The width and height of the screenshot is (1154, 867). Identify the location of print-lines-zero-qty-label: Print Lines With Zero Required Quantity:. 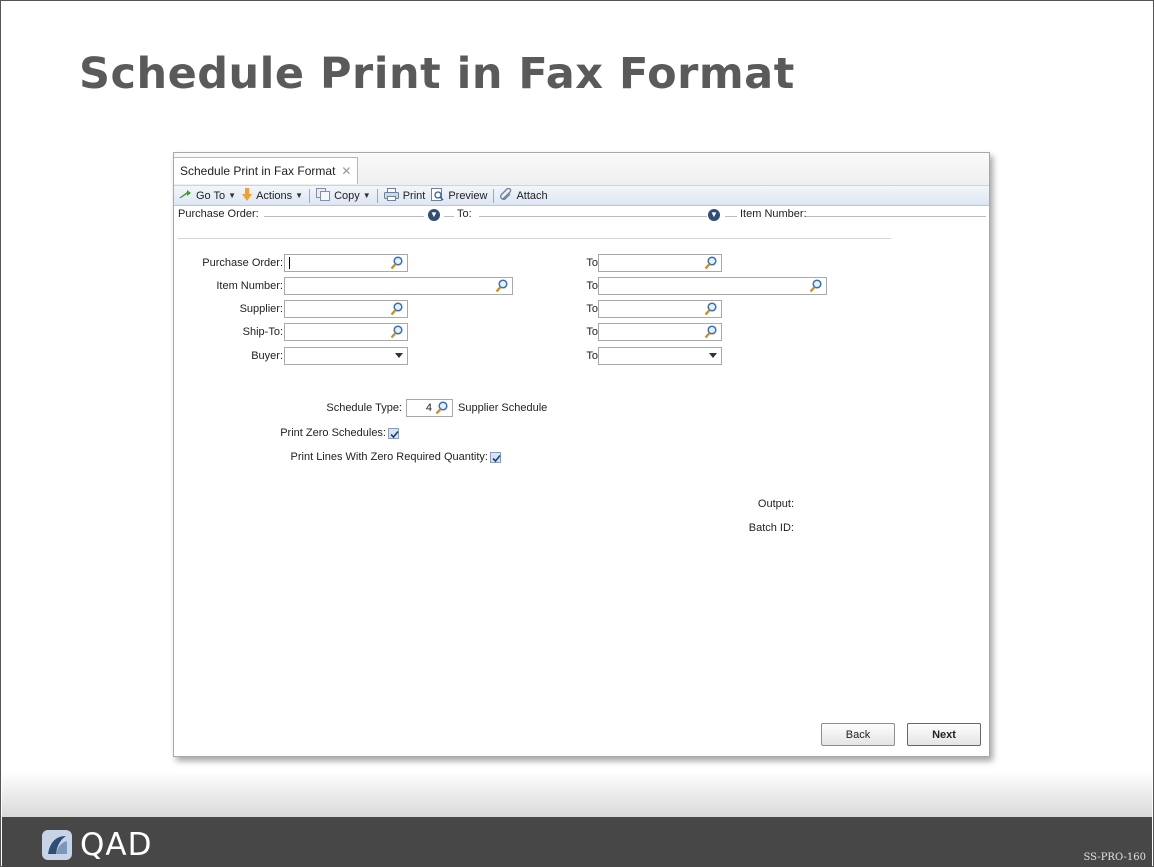
(389, 457).